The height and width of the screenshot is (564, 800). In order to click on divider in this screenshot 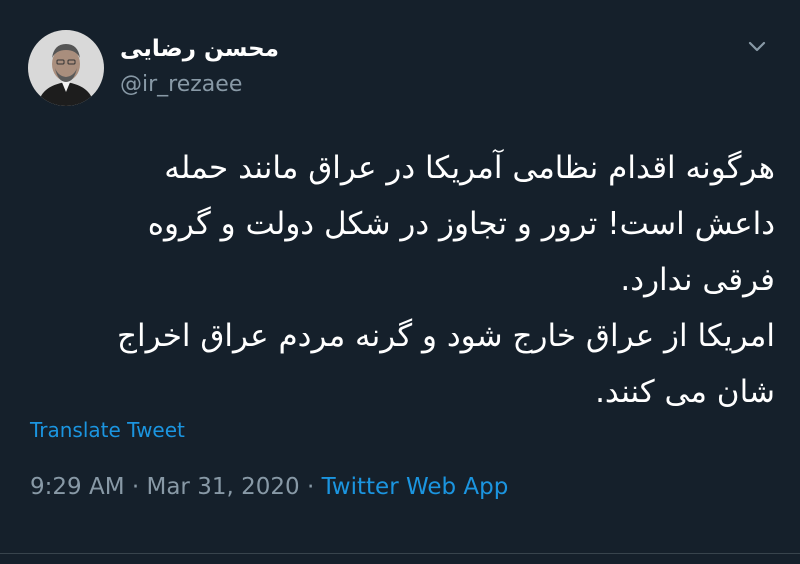, I will do `click(400, 553)`.